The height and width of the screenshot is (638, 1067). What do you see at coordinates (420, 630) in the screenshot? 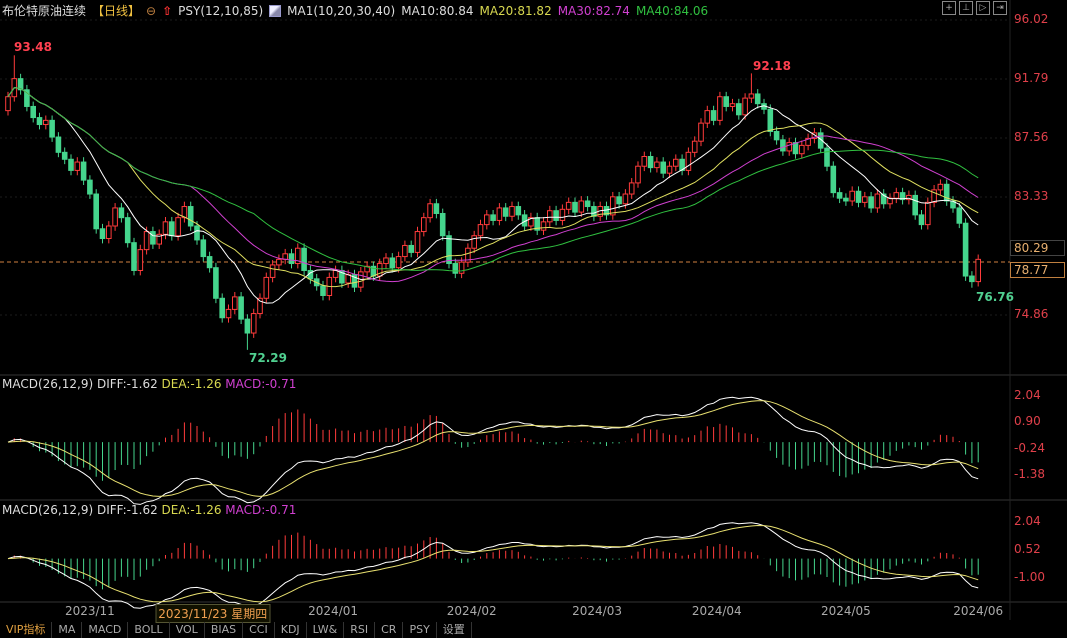
I see `tab-11: PSY` at bounding box center [420, 630].